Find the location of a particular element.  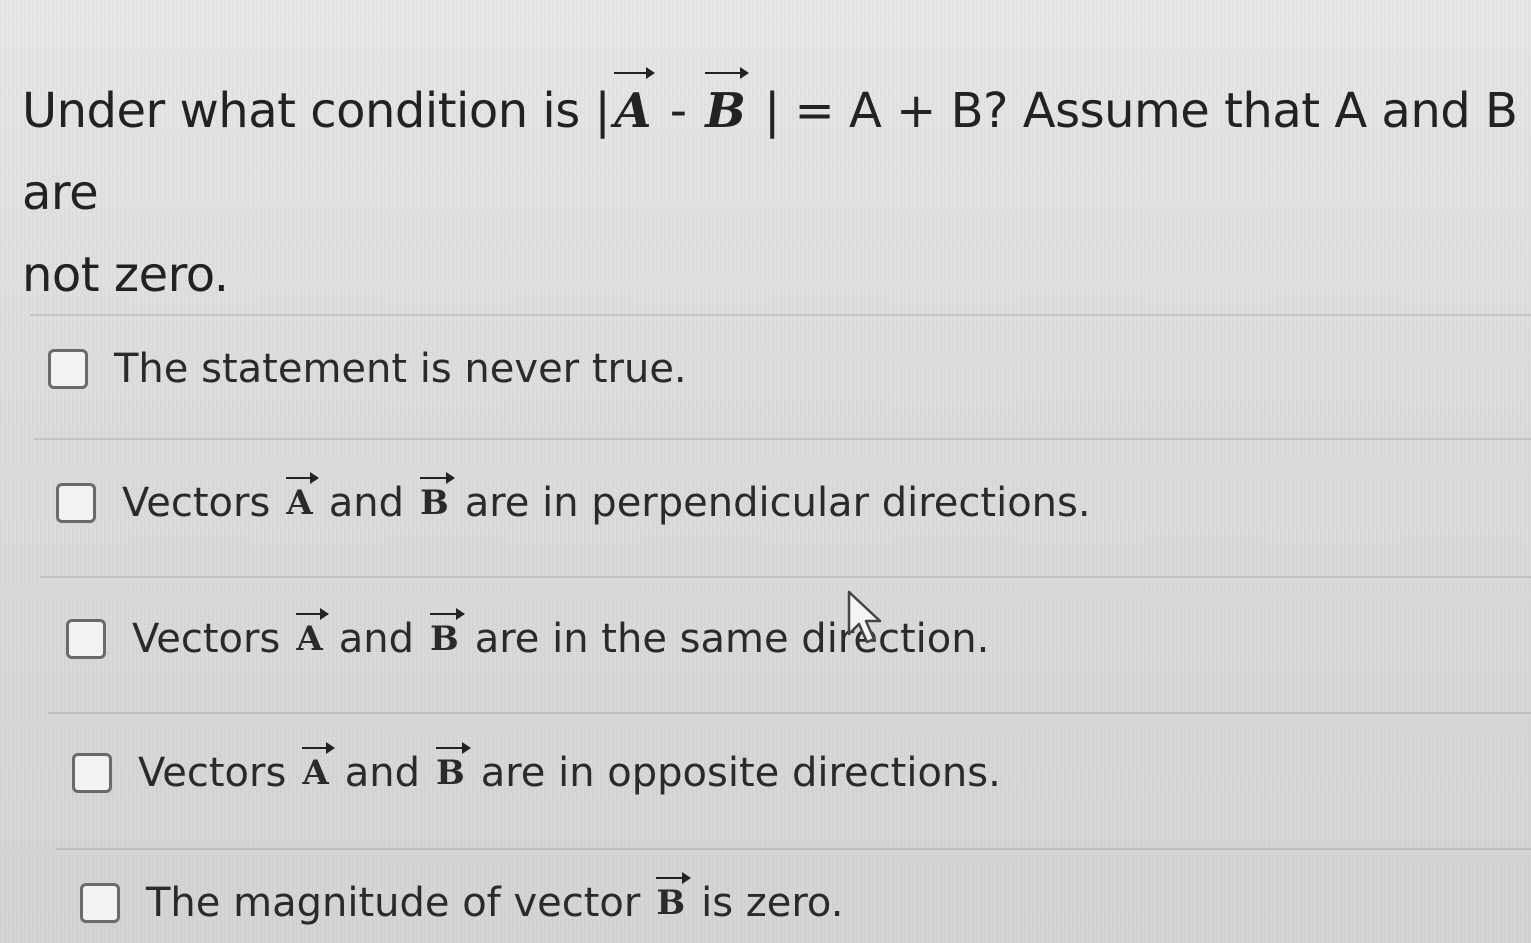

question-prefix: Under what condition is | is located at coordinates (316, 111).